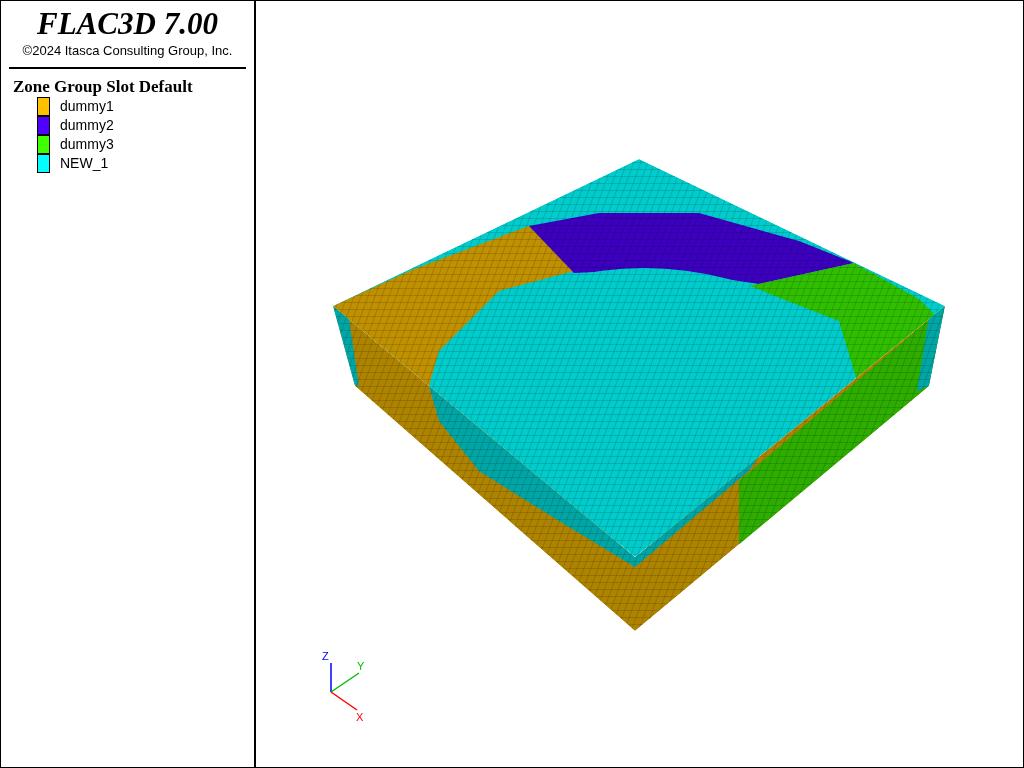 The width and height of the screenshot is (1024, 768). What do you see at coordinates (344, 701) in the screenshot?
I see `x-axis` at bounding box center [344, 701].